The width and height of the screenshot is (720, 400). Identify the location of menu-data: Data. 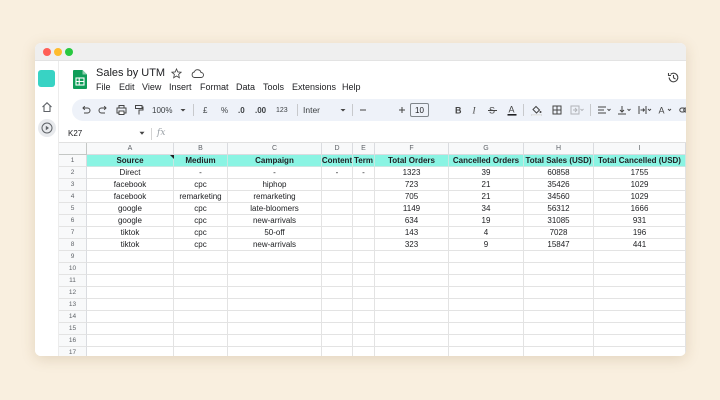
(245, 87).